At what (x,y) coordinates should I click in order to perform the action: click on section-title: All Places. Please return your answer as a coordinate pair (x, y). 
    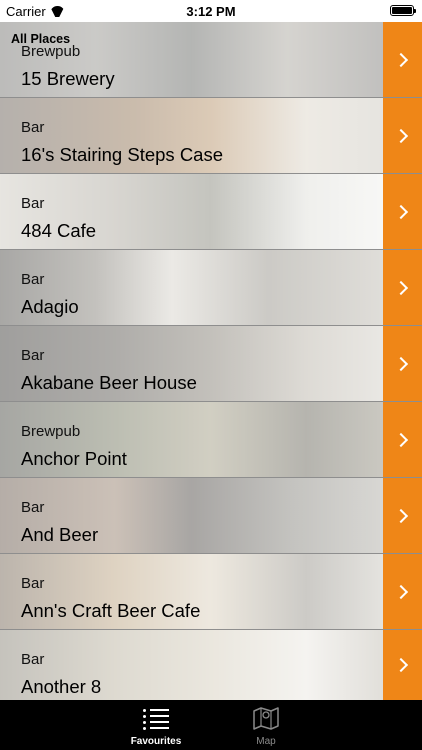
    Looking at the image, I should click on (41, 39).